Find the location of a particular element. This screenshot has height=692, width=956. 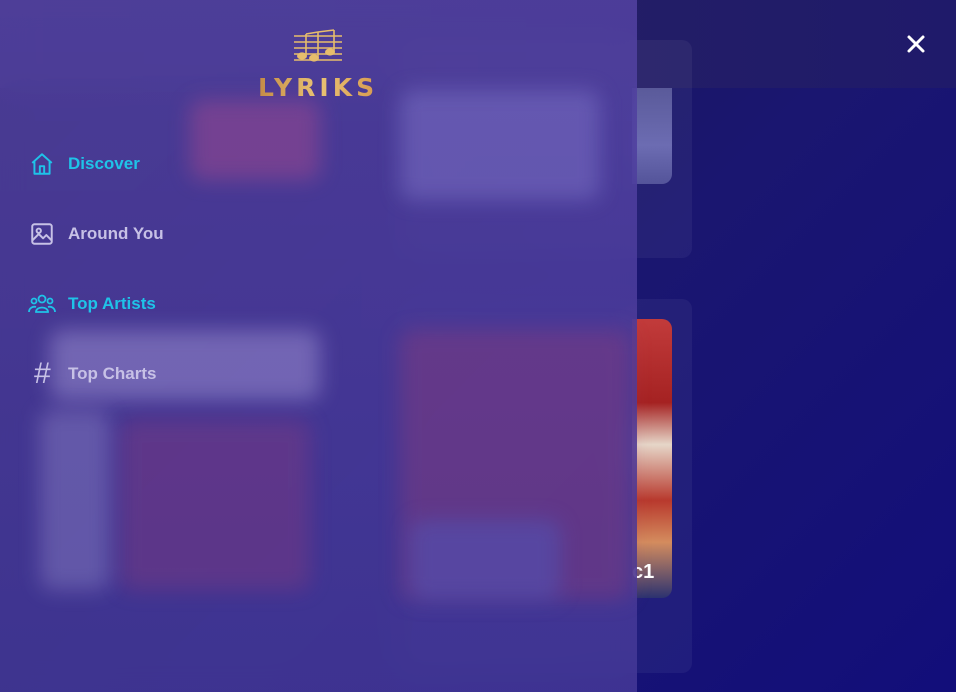

users-icon is located at coordinates (42, 304).